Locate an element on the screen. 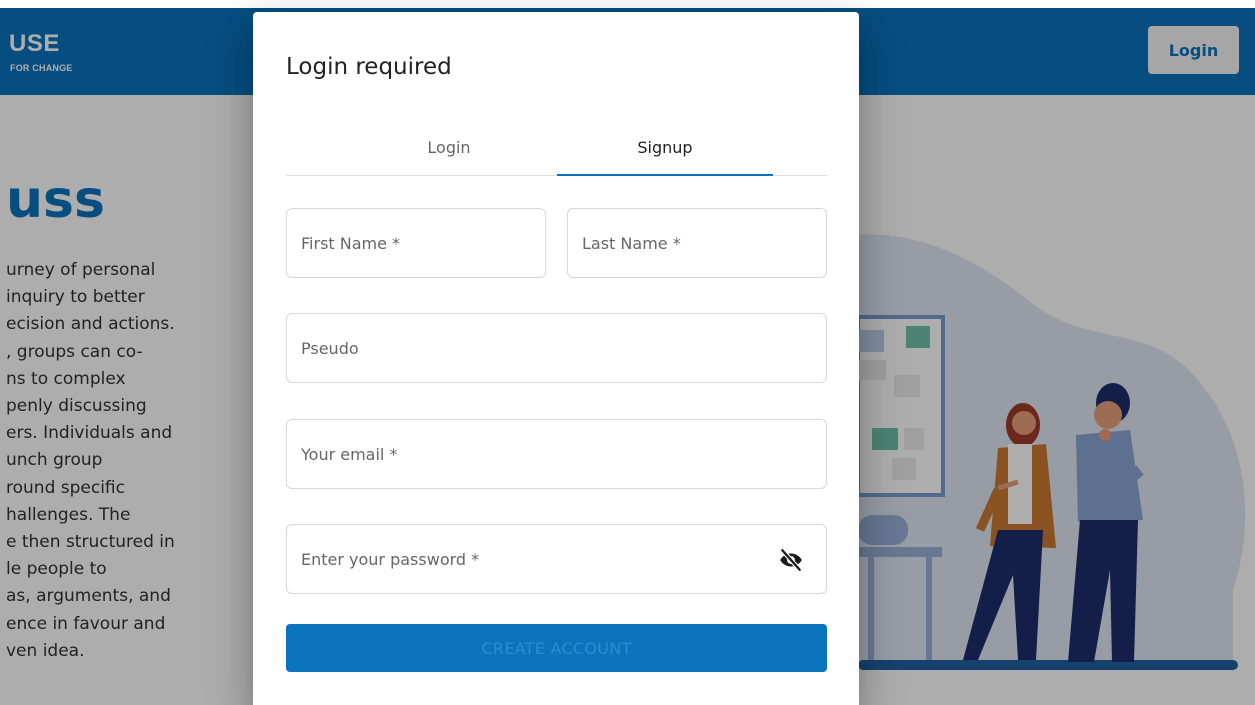  first-name-field is located at coordinates (416, 243).